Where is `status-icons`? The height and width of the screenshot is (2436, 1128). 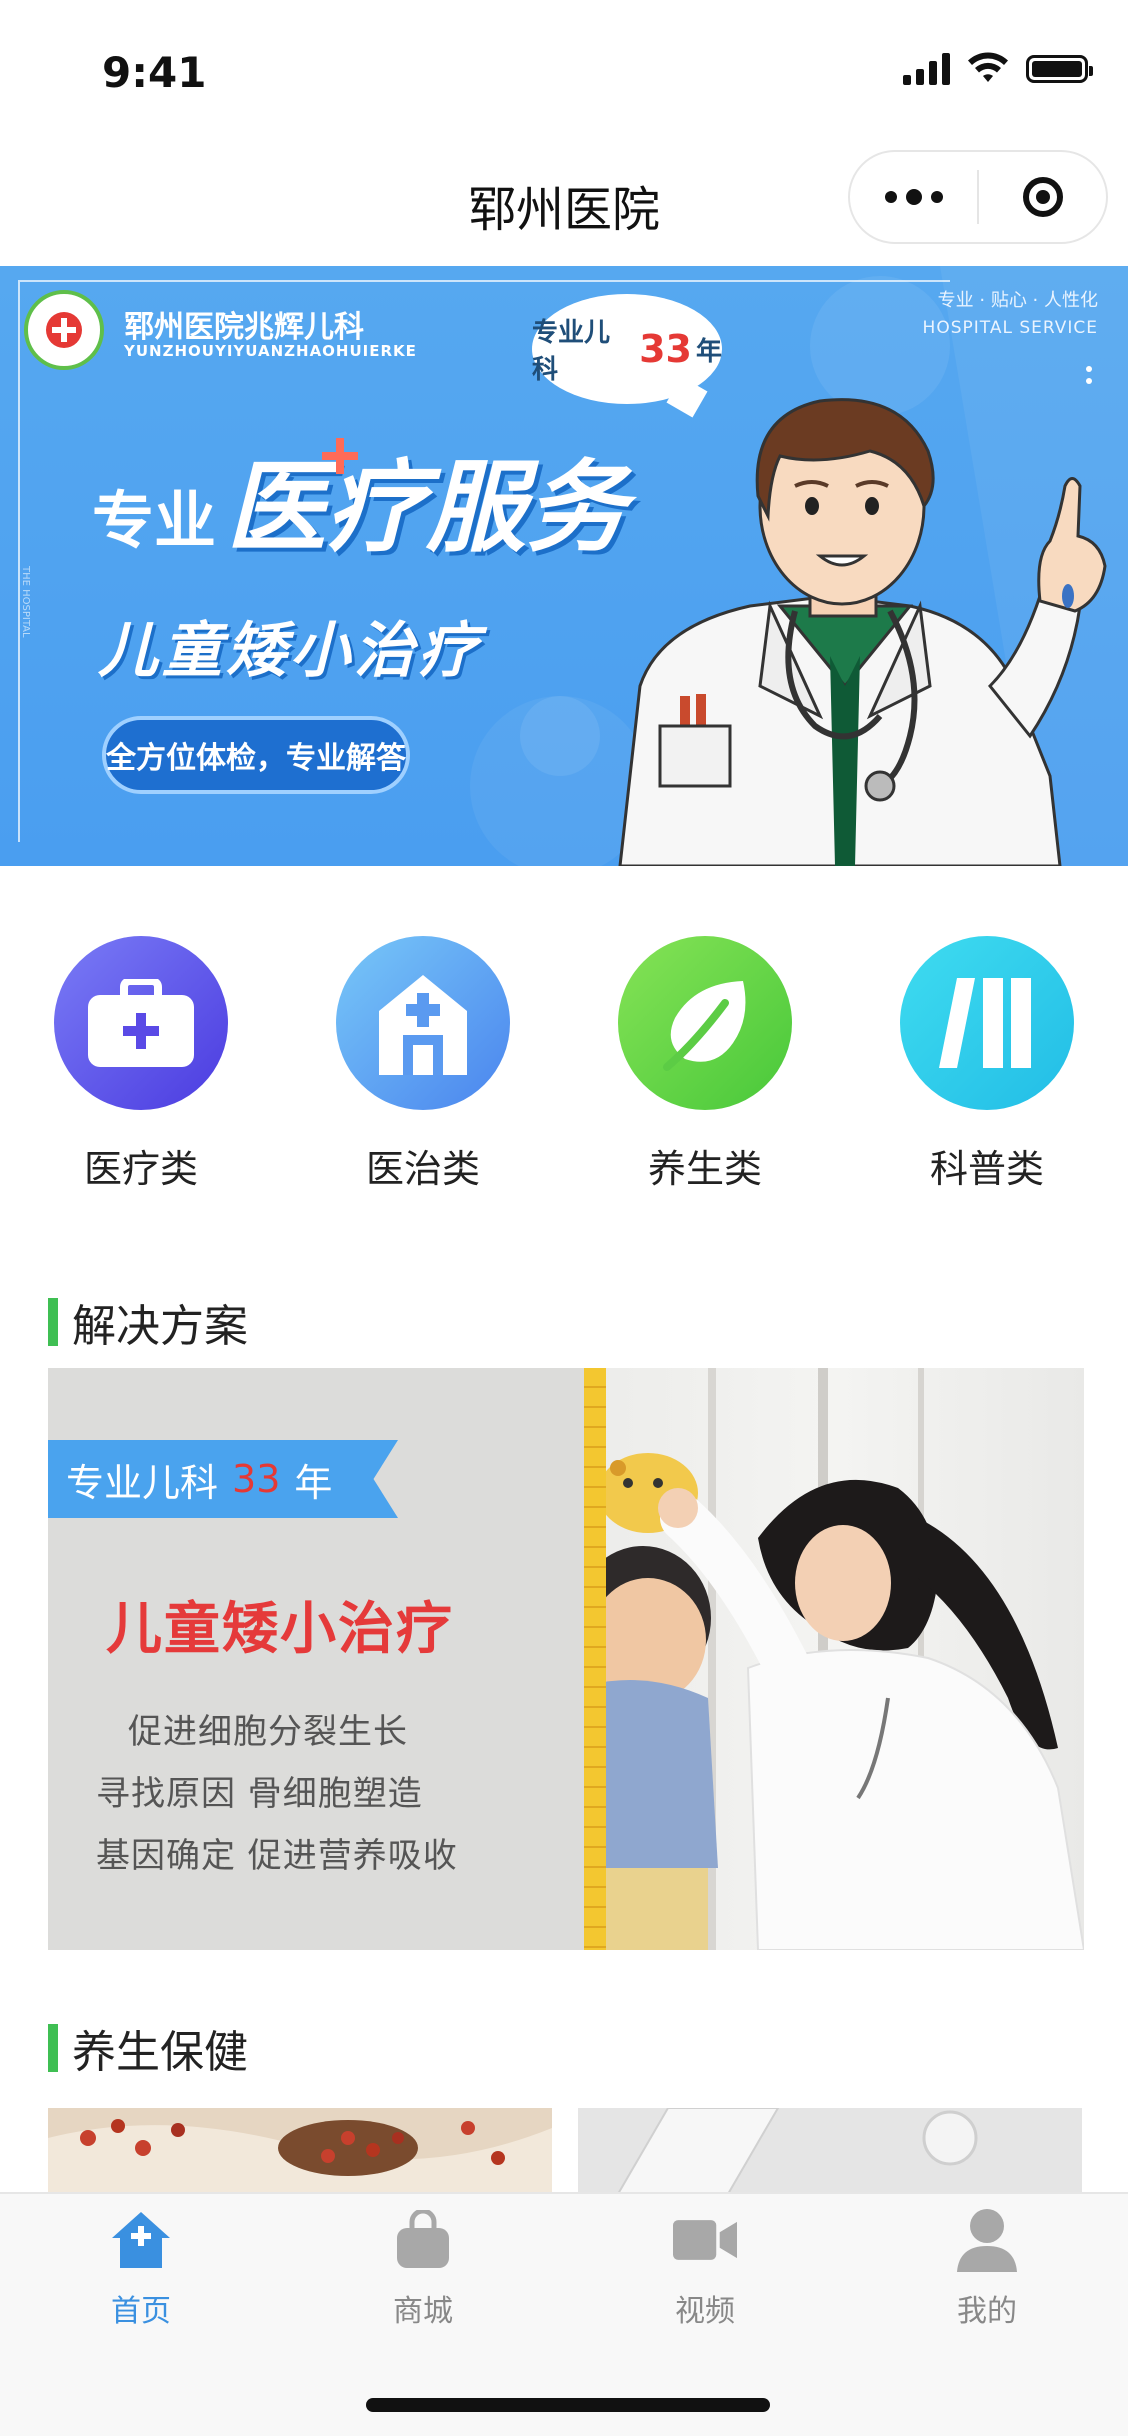 status-icons is located at coordinates (998, 69).